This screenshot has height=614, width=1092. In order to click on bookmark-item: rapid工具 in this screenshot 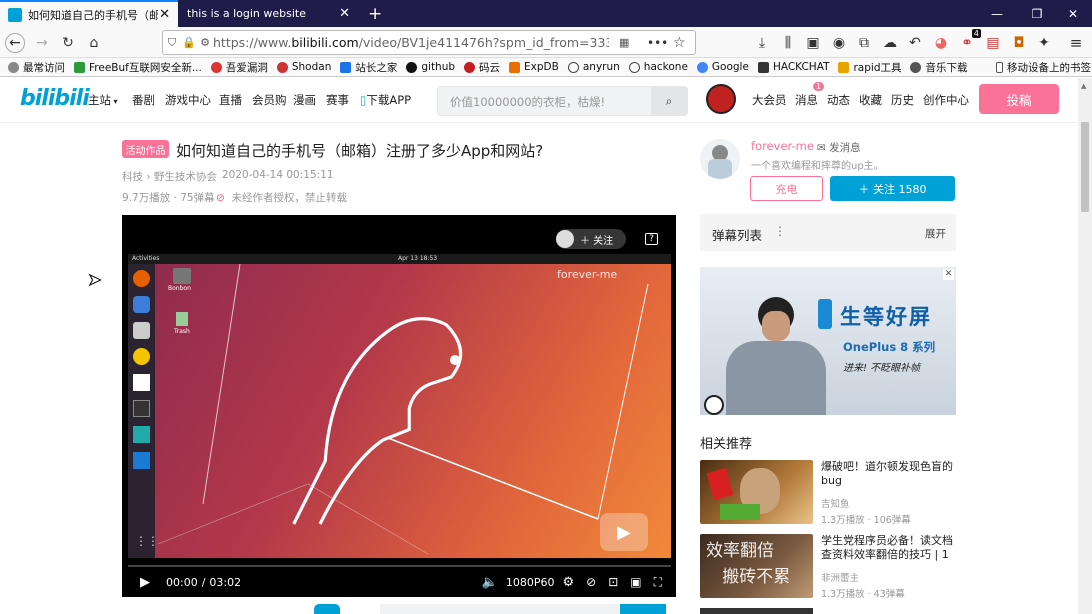, I will do `click(869, 67)`.